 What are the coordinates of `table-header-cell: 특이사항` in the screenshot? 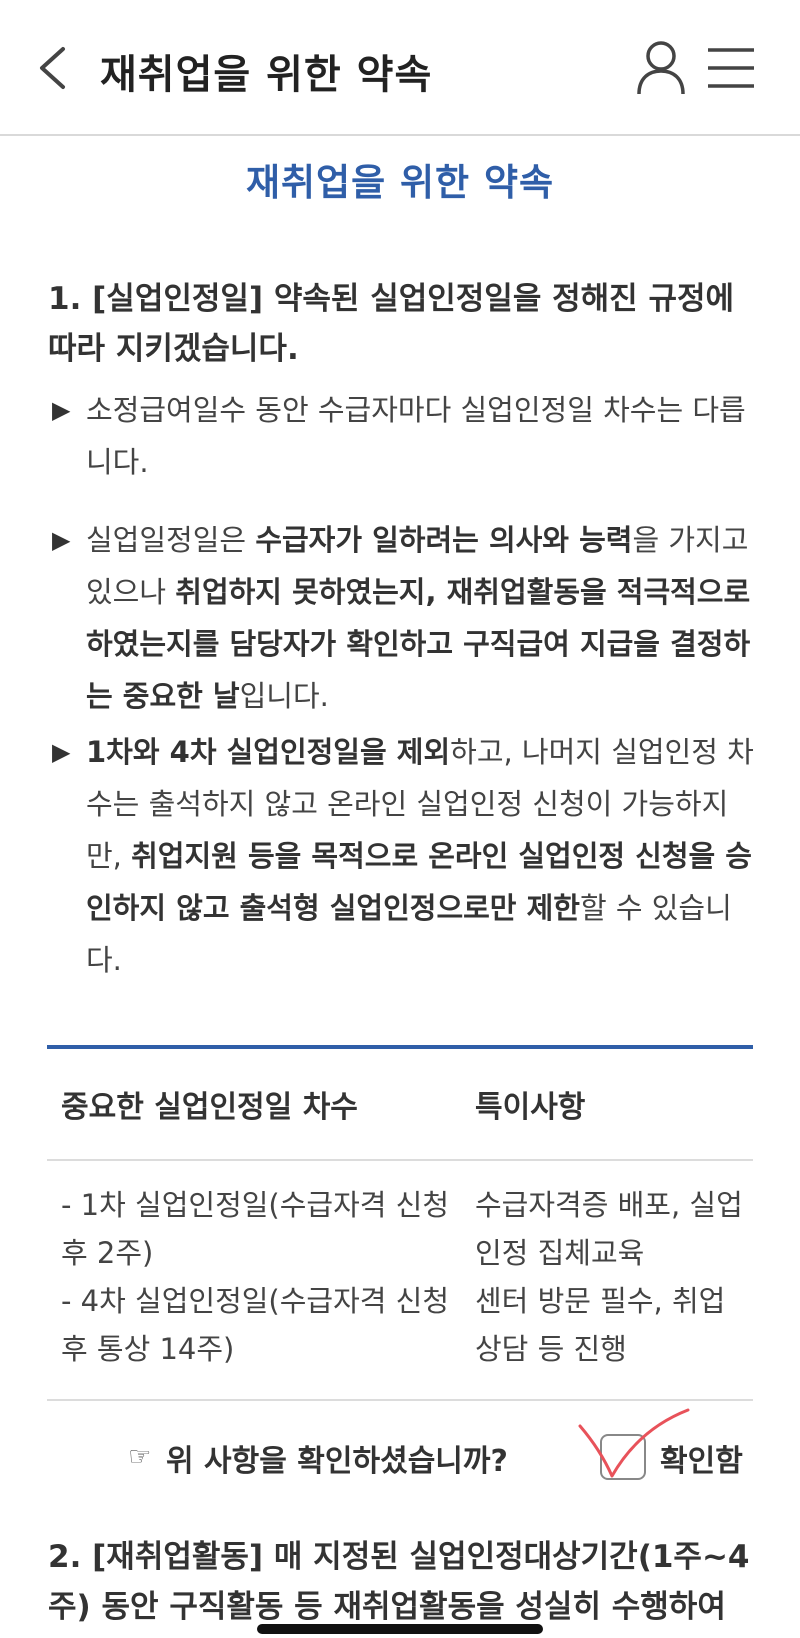 It's located at (530, 1107).